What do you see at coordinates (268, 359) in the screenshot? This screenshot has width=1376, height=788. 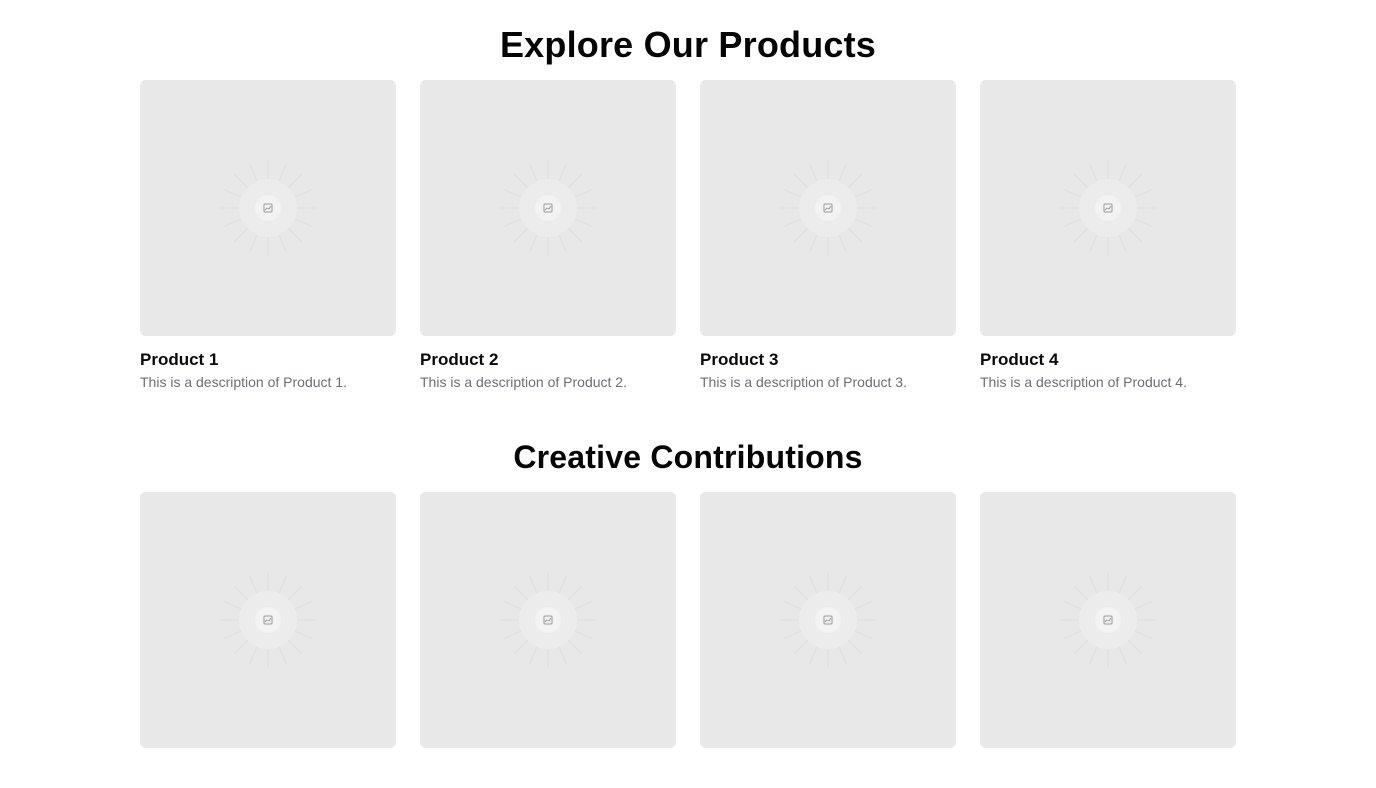 I see `product-title: Product 1` at bounding box center [268, 359].